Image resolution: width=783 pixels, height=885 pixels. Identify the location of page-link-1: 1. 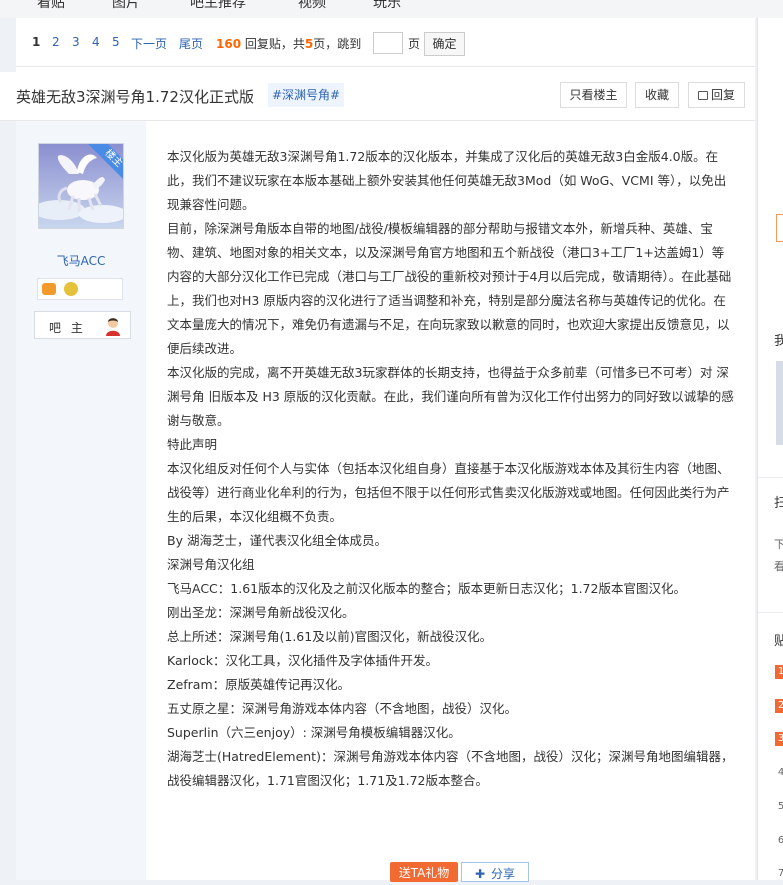
(36, 42).